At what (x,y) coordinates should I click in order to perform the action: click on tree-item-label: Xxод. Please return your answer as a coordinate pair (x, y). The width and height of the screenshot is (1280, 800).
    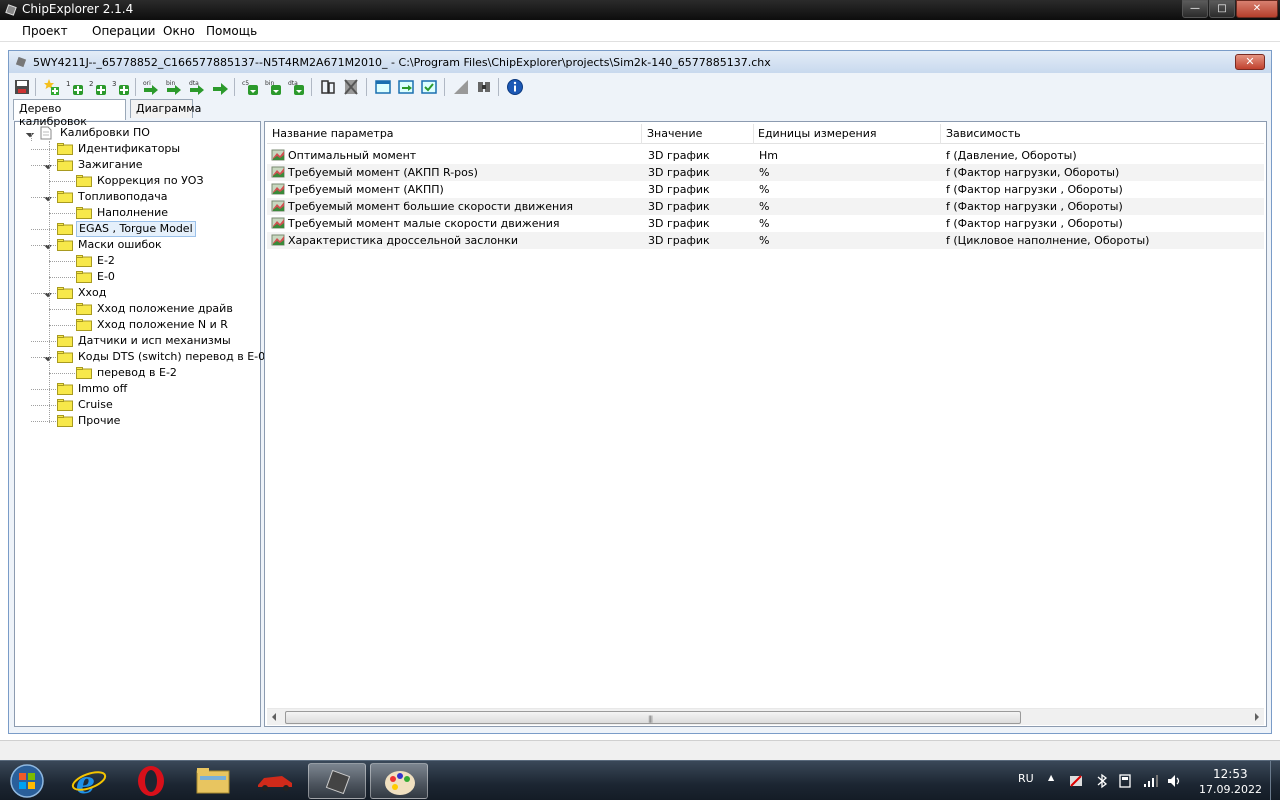
    Looking at the image, I should click on (92, 292).